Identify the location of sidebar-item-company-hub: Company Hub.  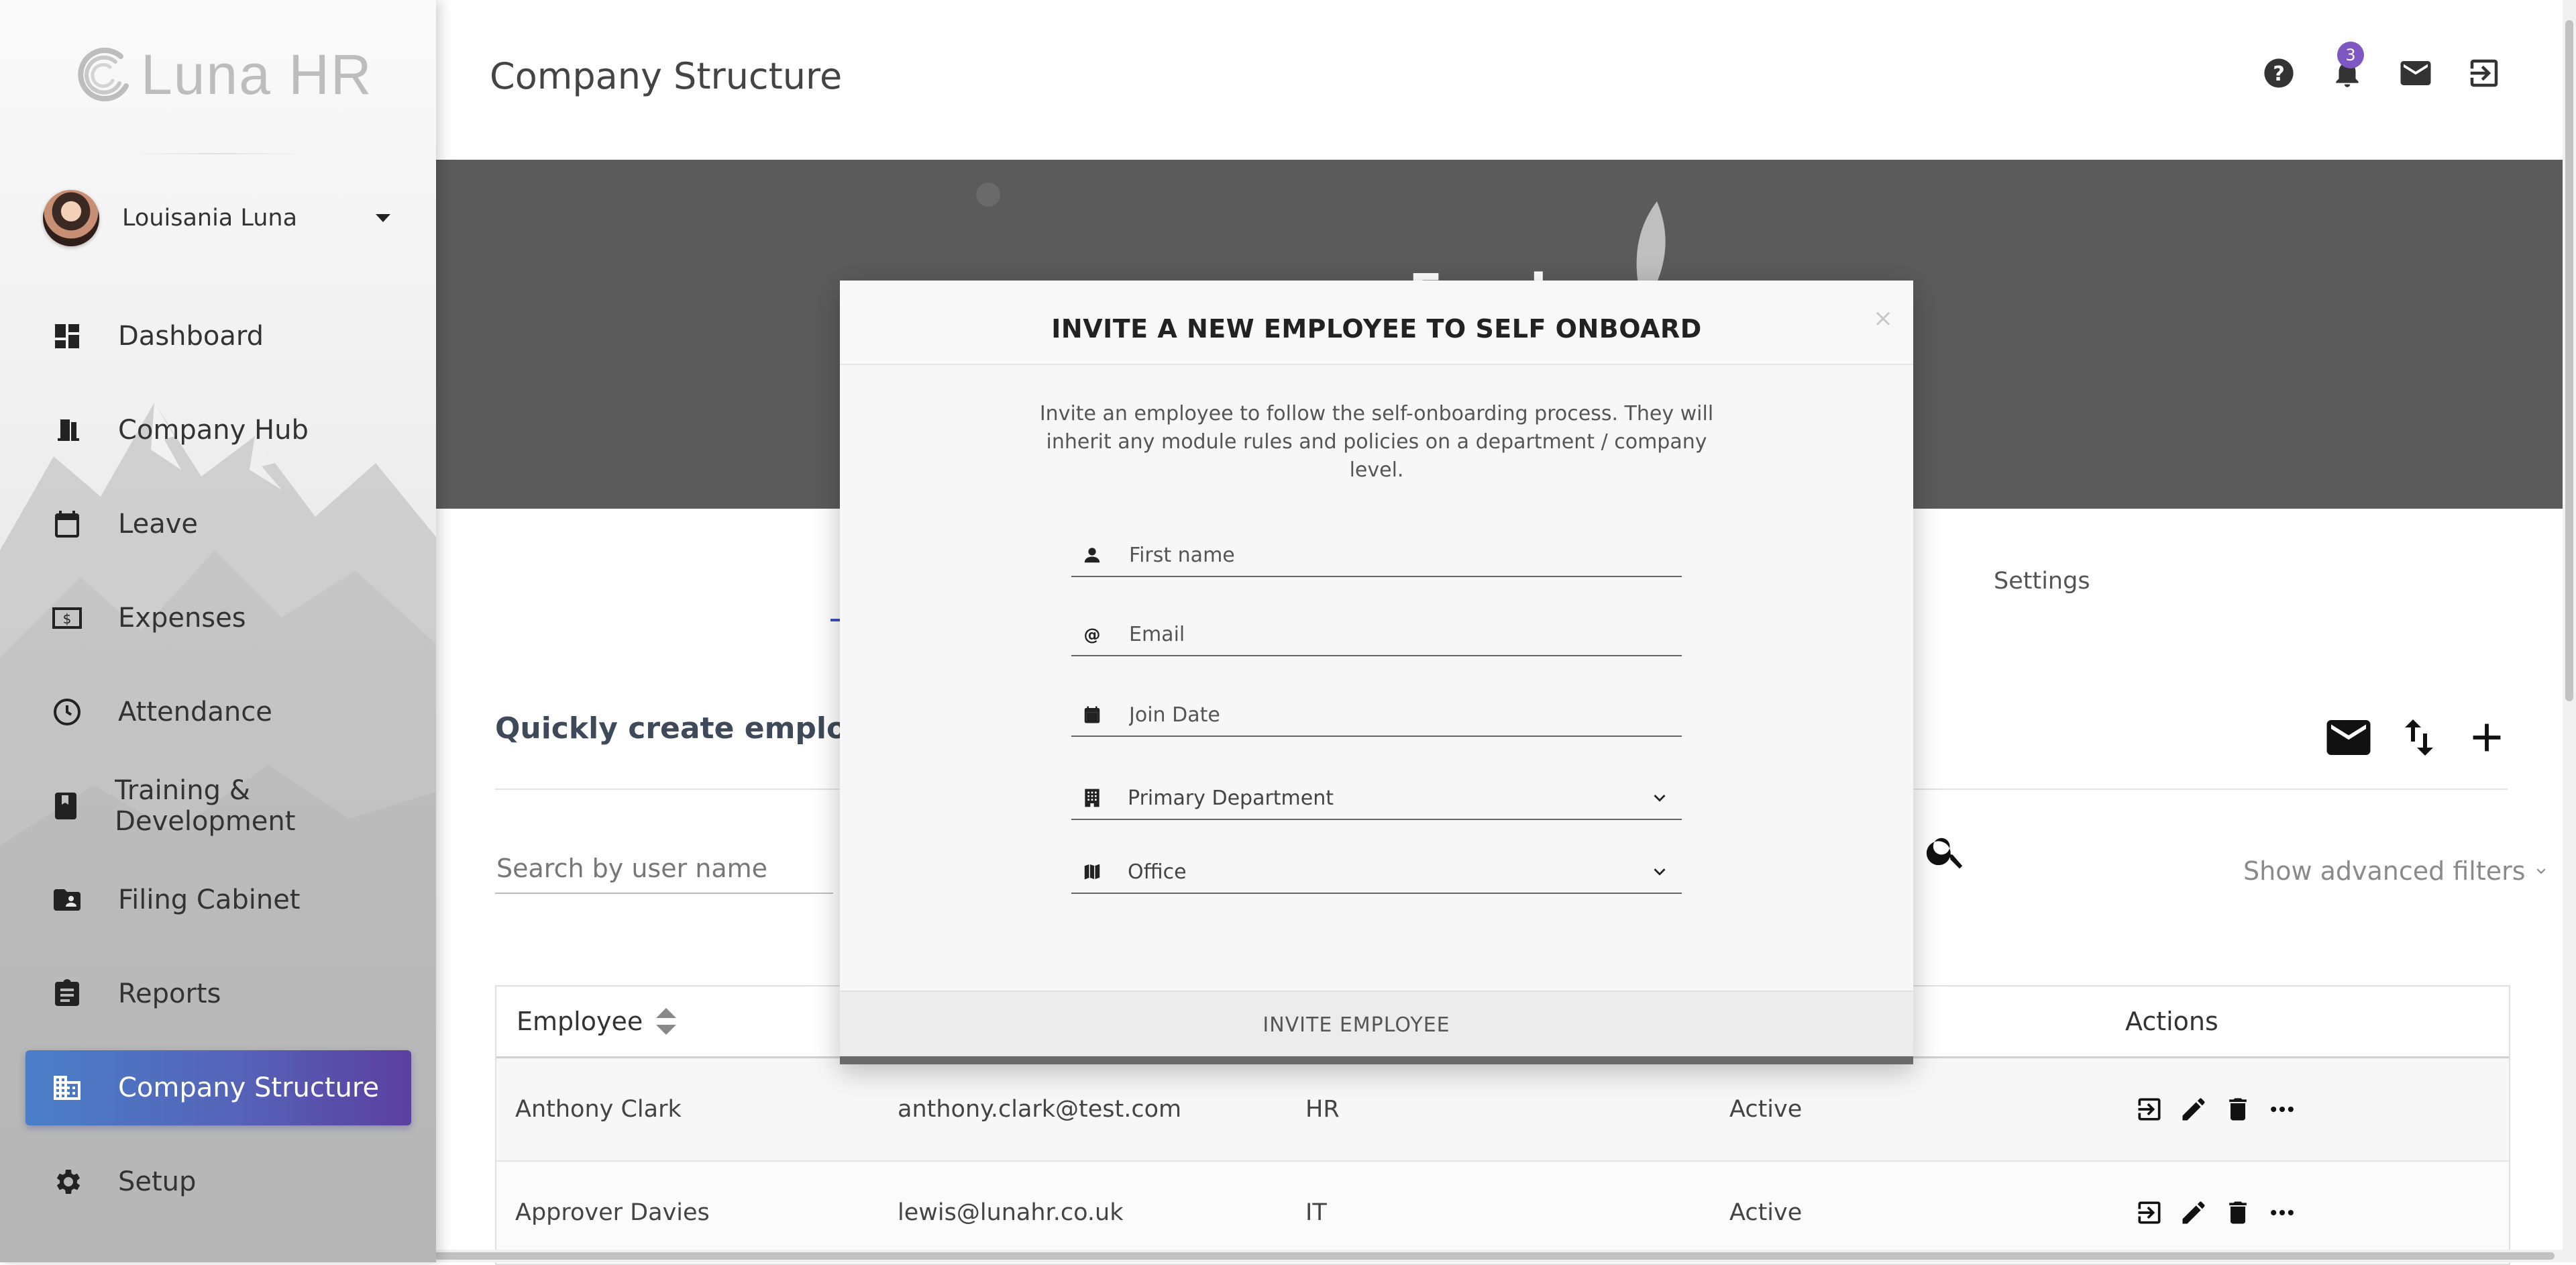
(218, 431).